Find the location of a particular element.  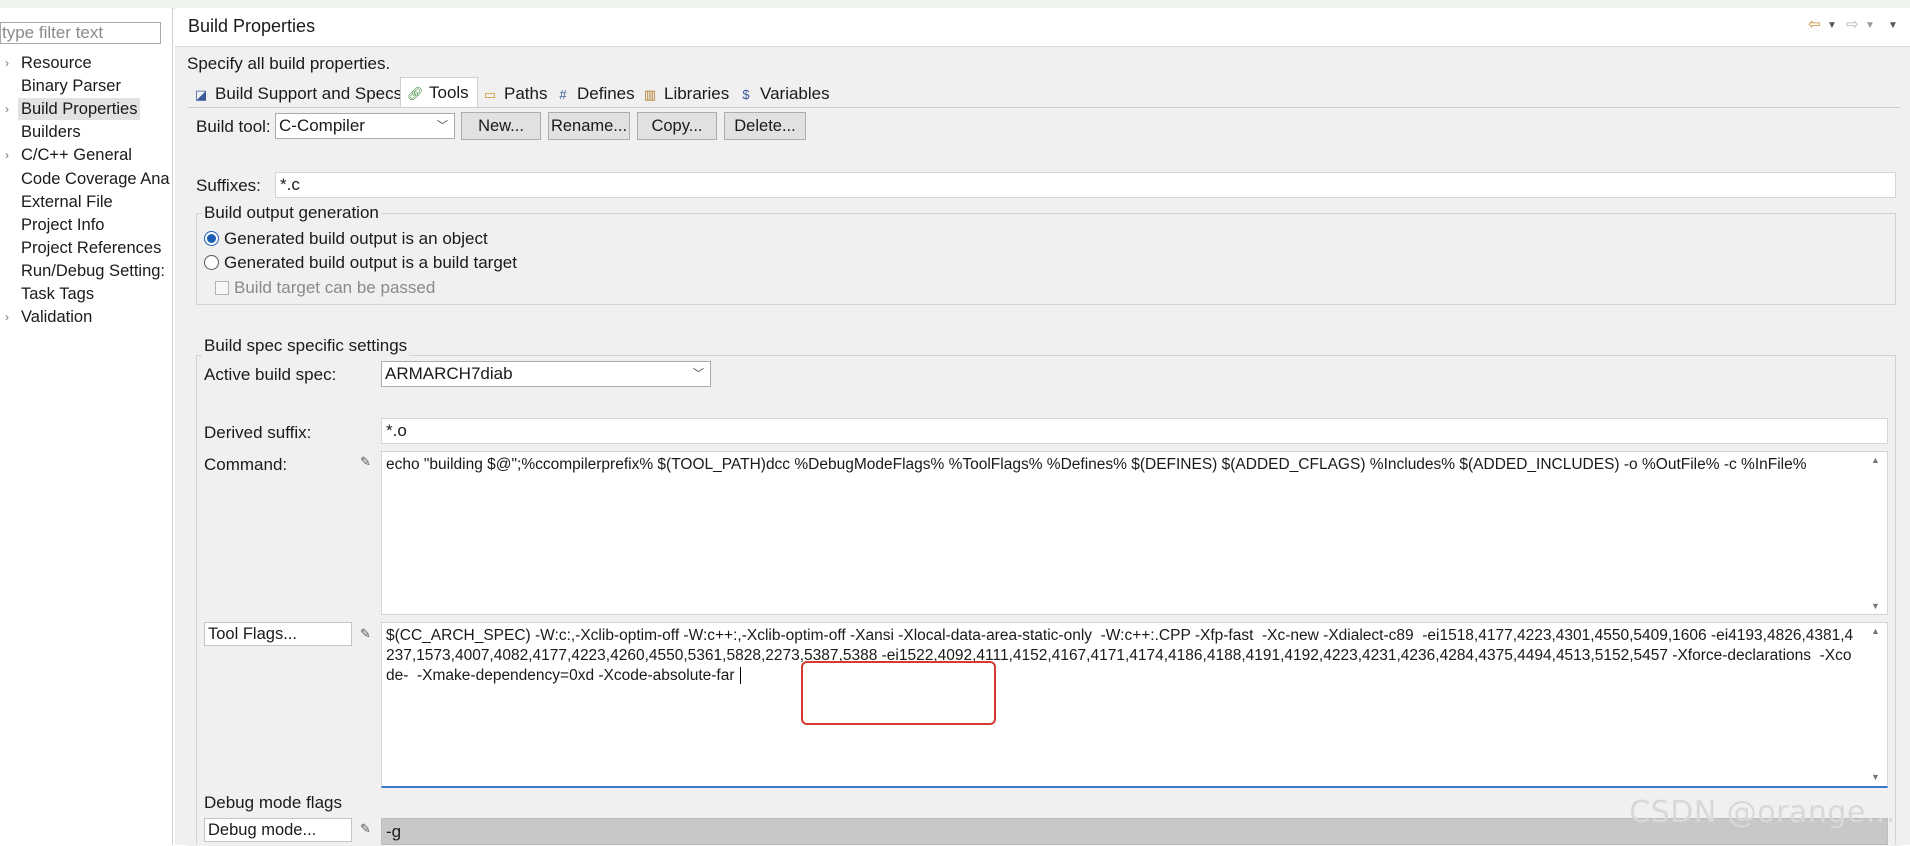

tool-flags-scrollbar: ▲ ▼ is located at coordinates (1876, 704).